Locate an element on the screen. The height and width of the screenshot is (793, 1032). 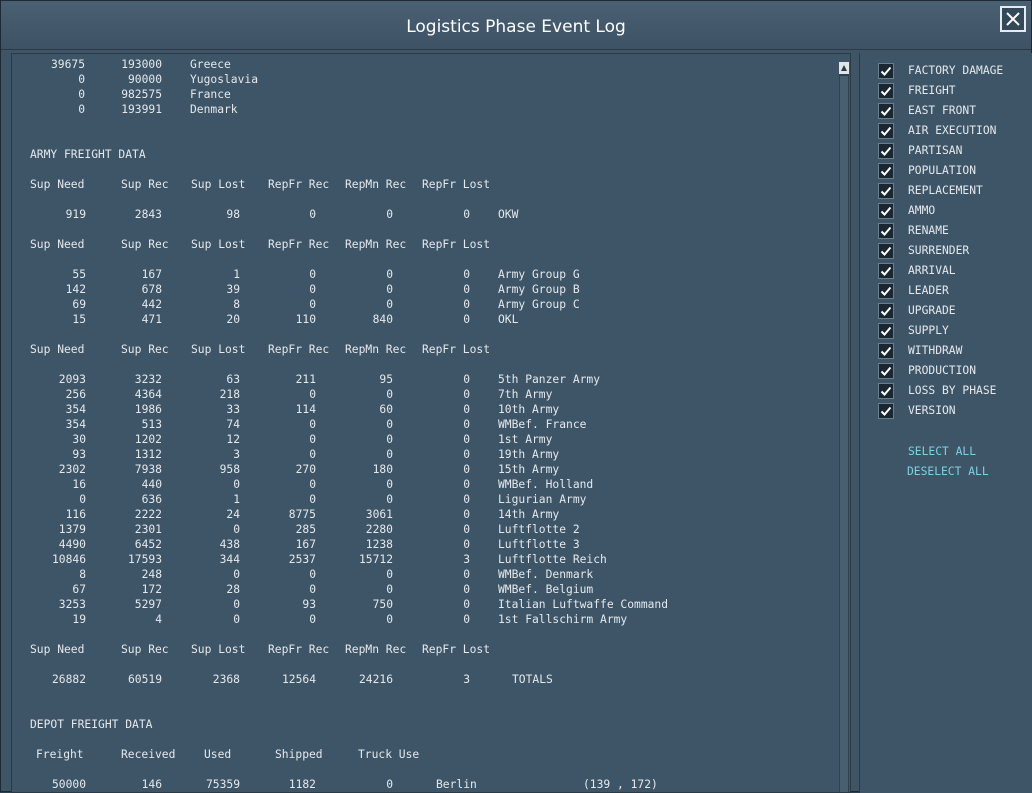
freight-value: 3 is located at coordinates (466, 559).